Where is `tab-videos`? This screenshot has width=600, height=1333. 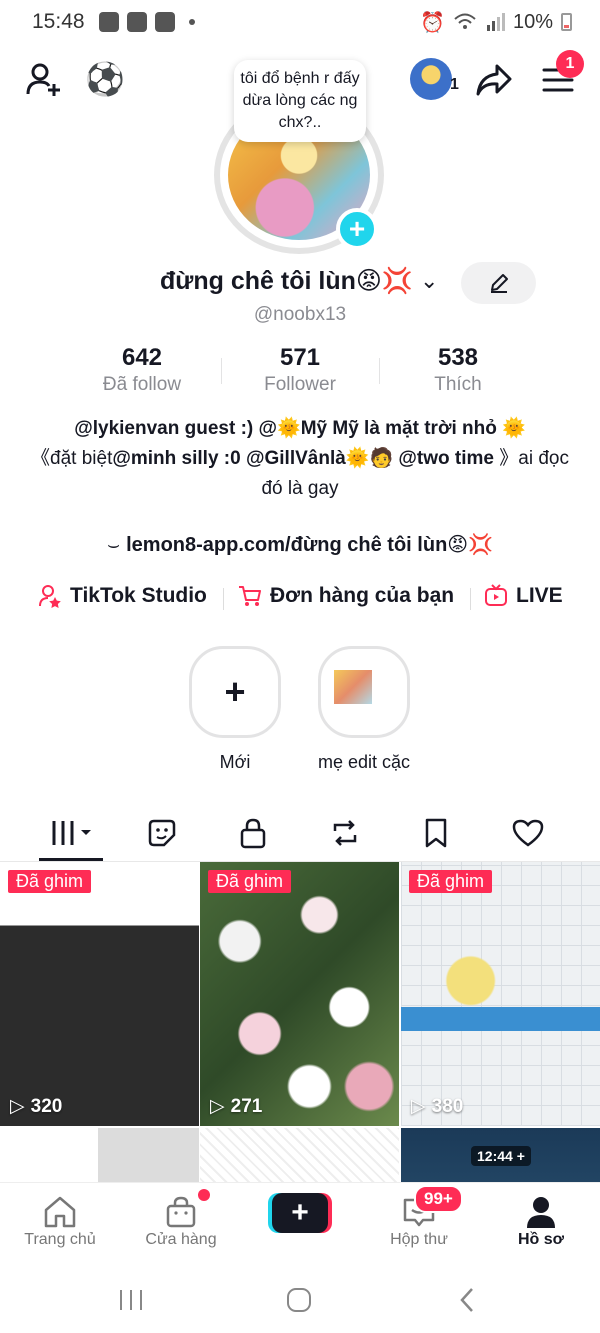
tab-videos is located at coordinates (74, 833).